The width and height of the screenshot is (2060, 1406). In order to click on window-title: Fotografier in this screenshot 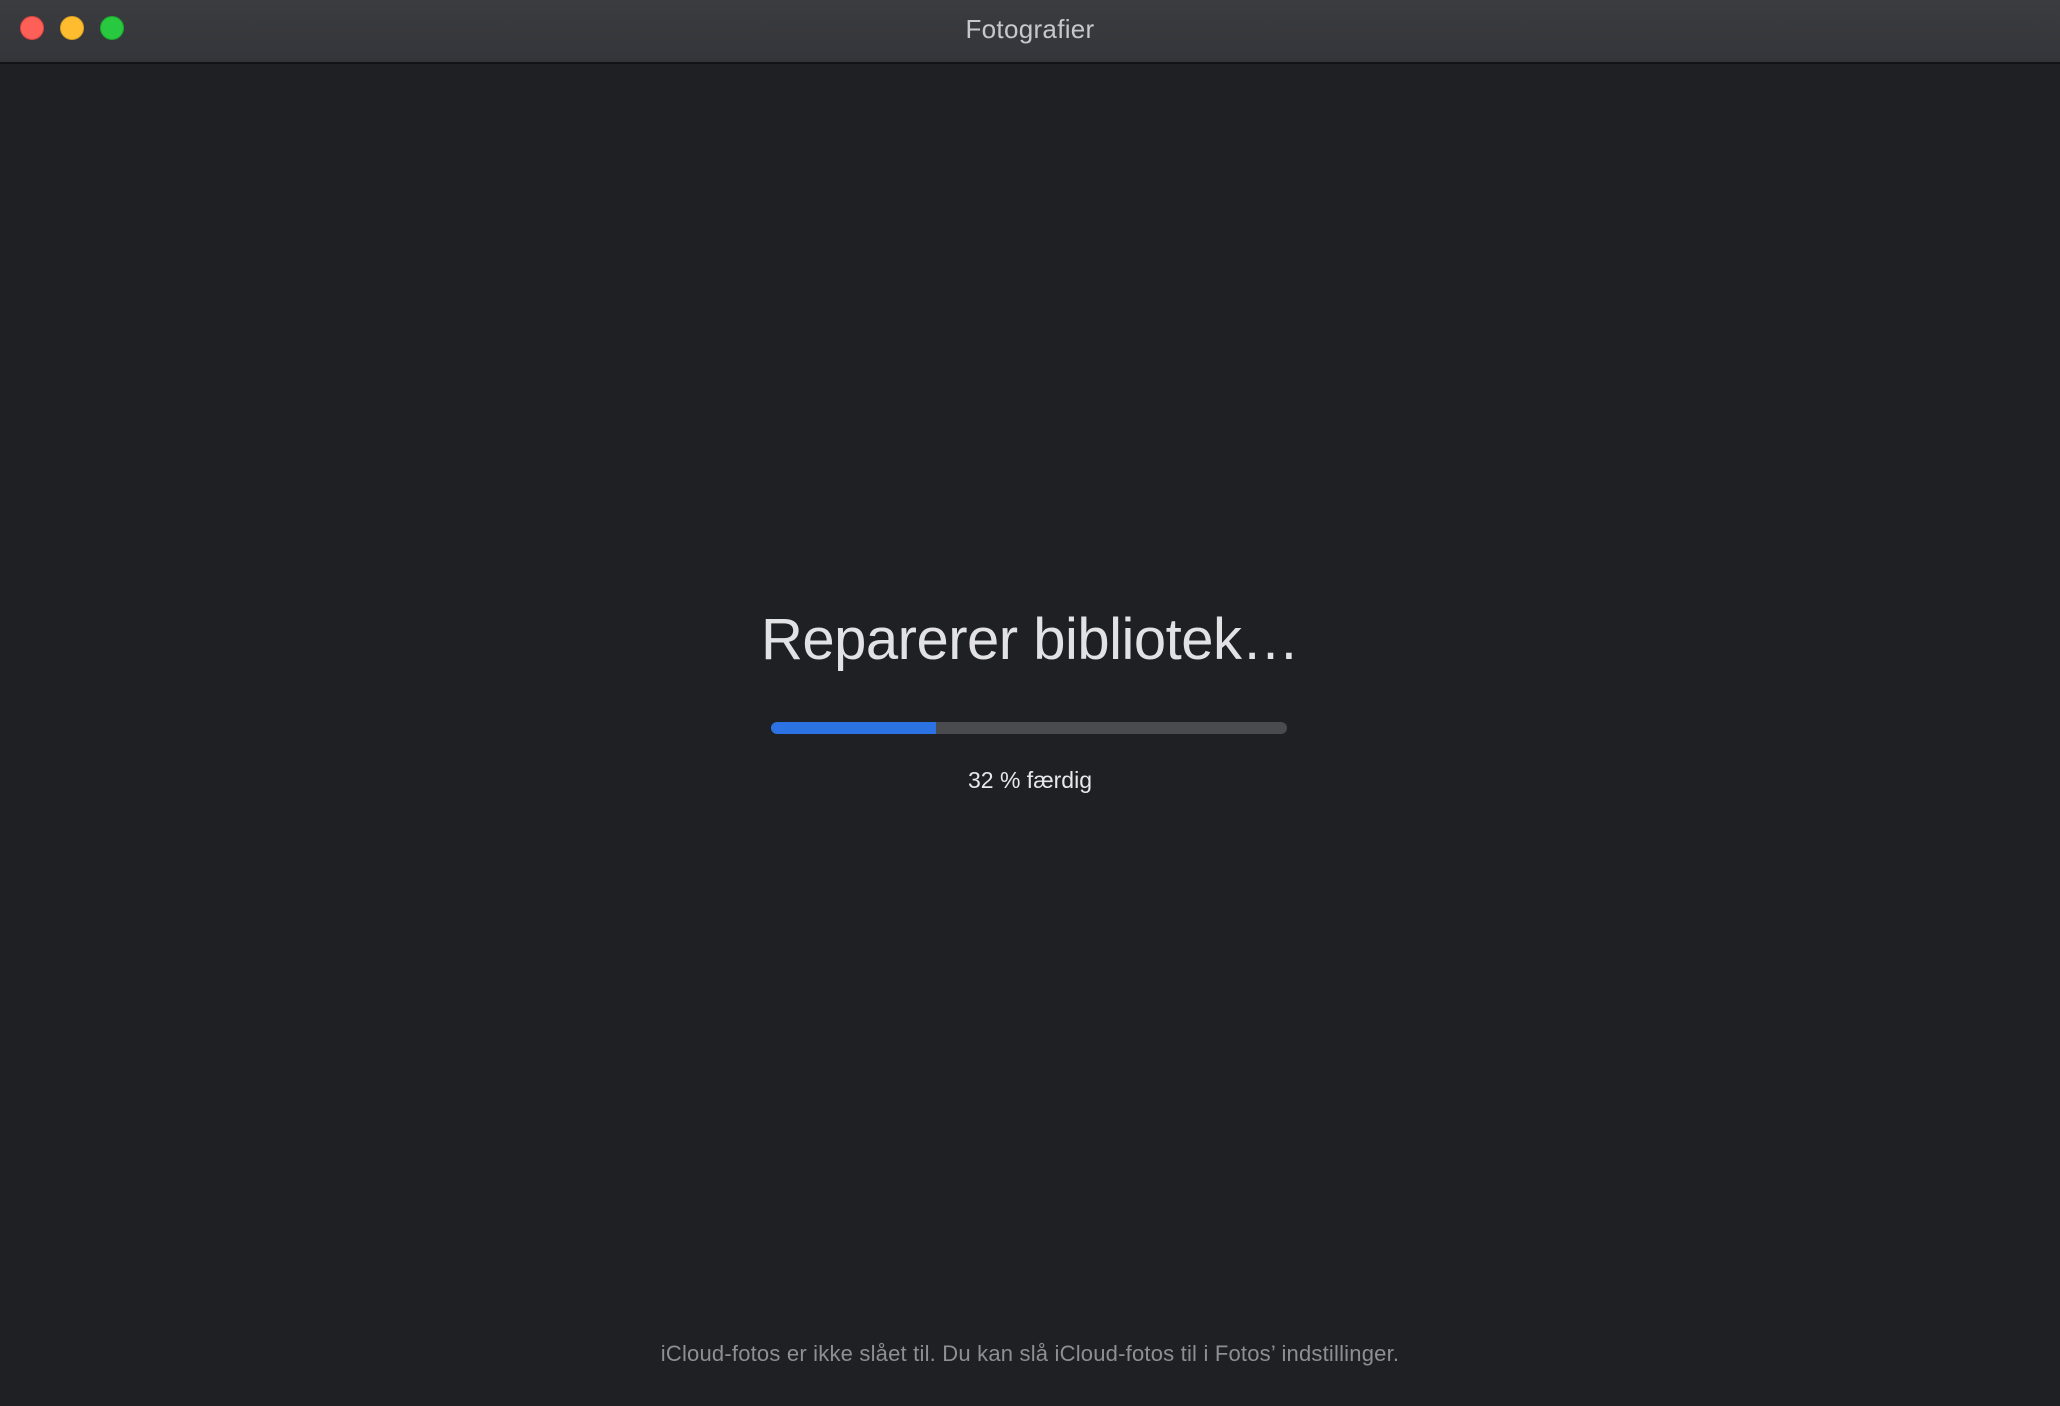, I will do `click(1030, 29)`.